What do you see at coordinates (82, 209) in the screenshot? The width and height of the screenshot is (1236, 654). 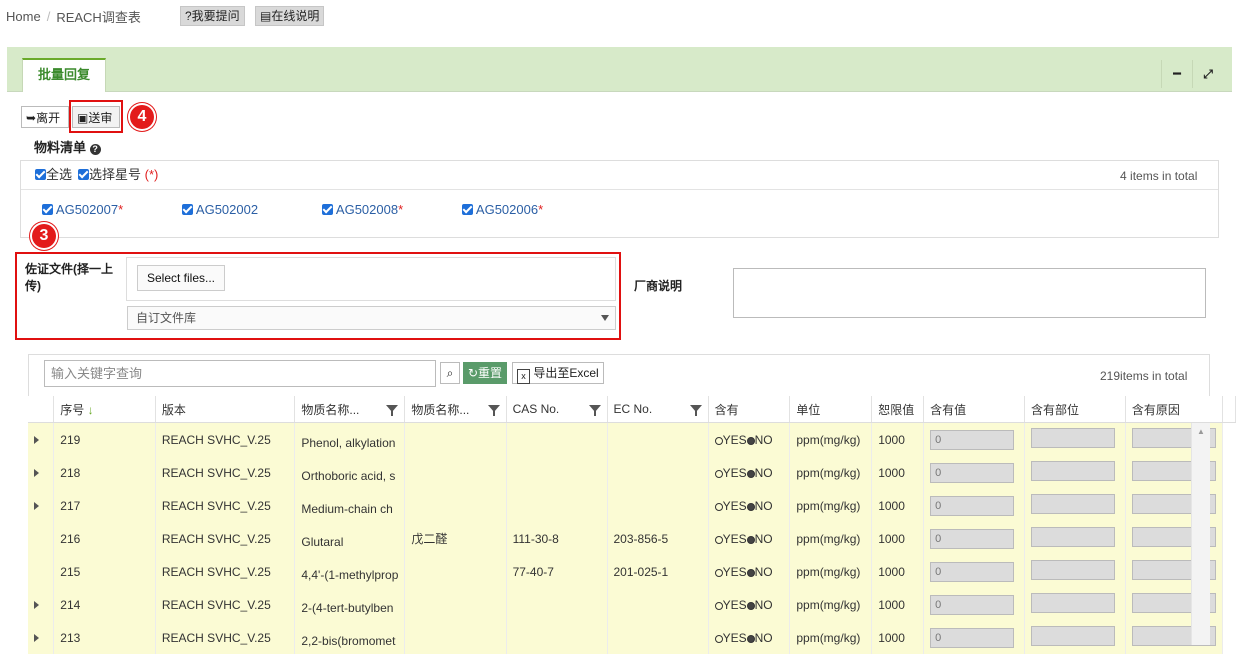 I see `material-item: AG502007*` at bounding box center [82, 209].